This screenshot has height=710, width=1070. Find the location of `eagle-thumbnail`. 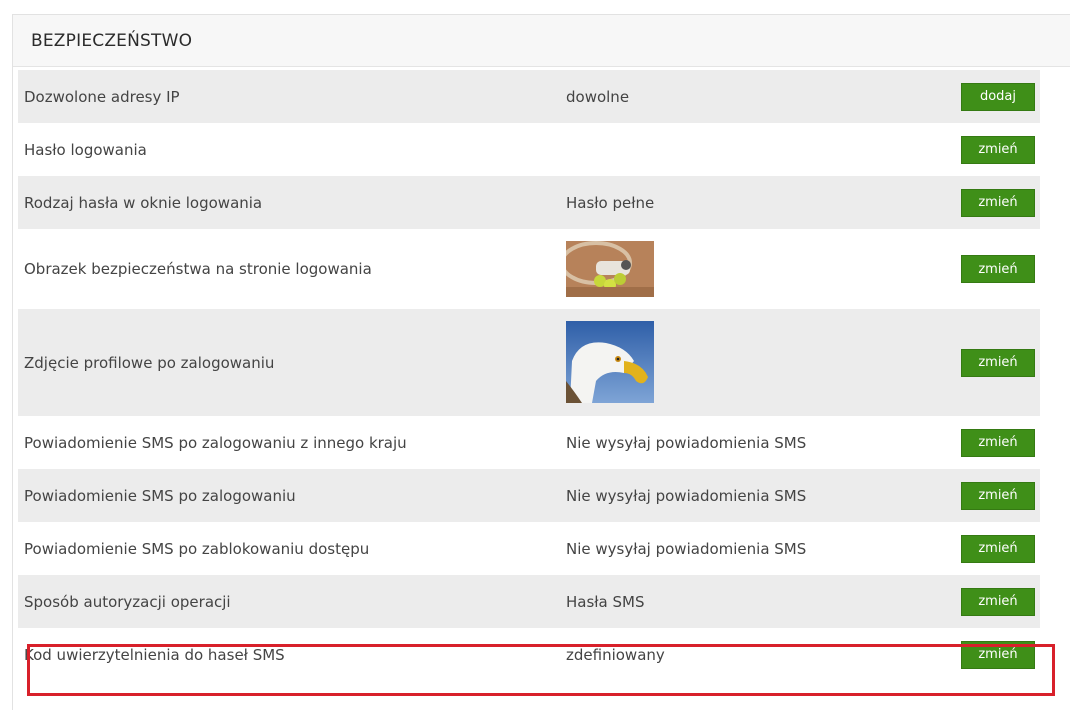

eagle-thumbnail is located at coordinates (610, 362).